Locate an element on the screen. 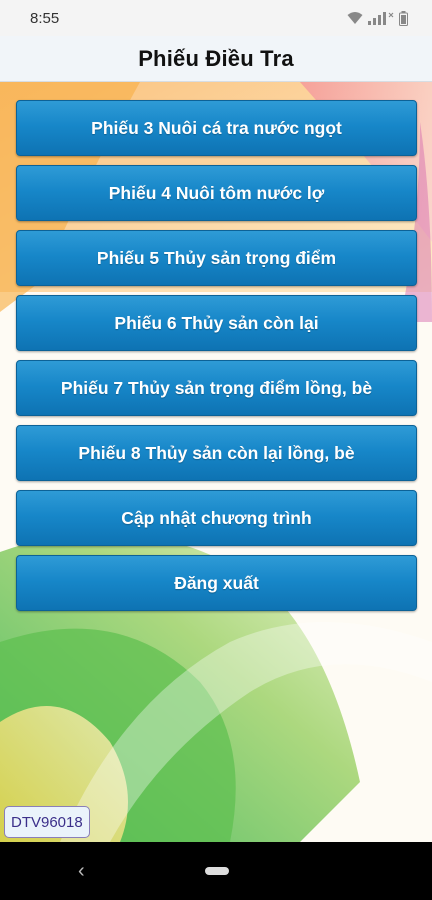  phieu-4-label: Phiếu 4 Nuôi tôm nước lợ is located at coordinates (216, 192).